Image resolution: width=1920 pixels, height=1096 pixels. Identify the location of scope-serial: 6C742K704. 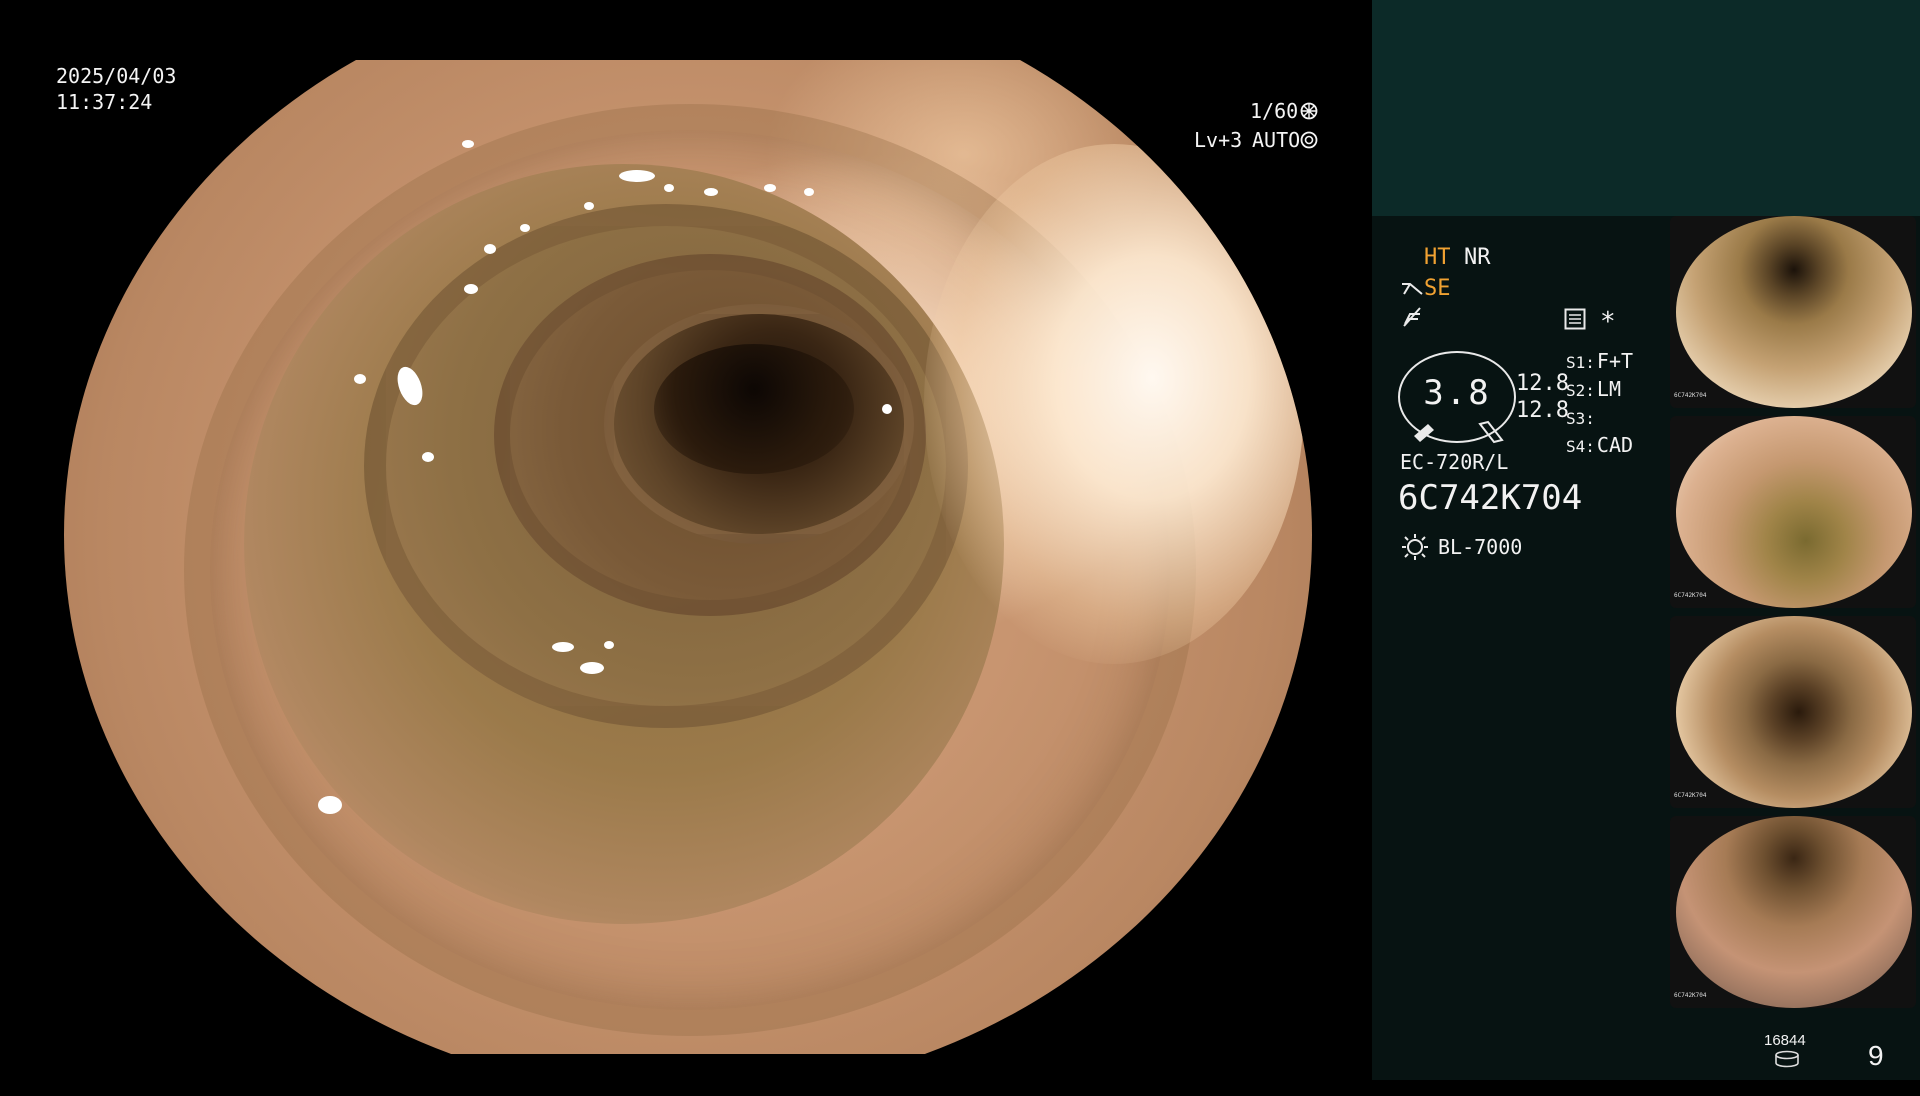
(1490, 498).